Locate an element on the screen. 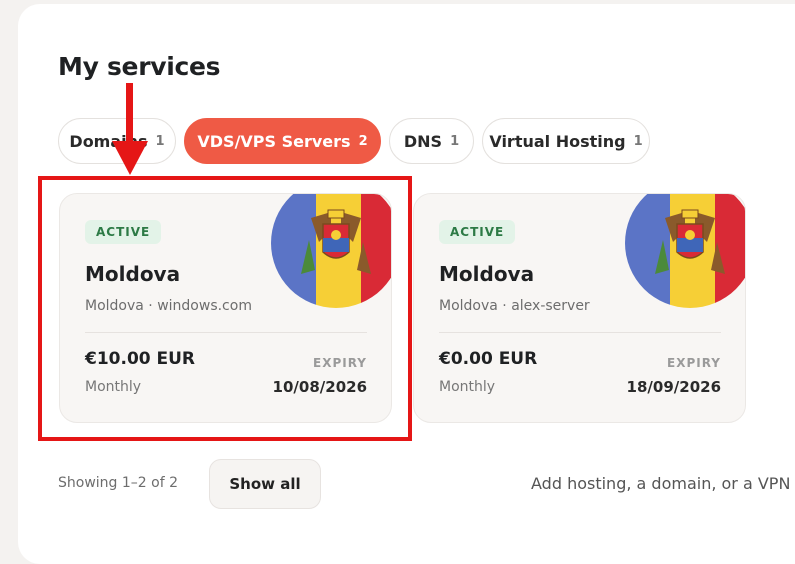 The image size is (795, 564). service-name: Moldova is located at coordinates (487, 274).